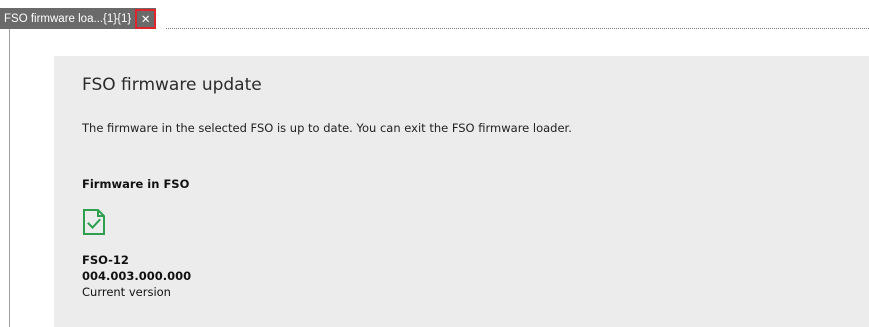 Image resolution: width=869 pixels, height=327 pixels. I want to click on tab-bar-divider, so click(517, 28).